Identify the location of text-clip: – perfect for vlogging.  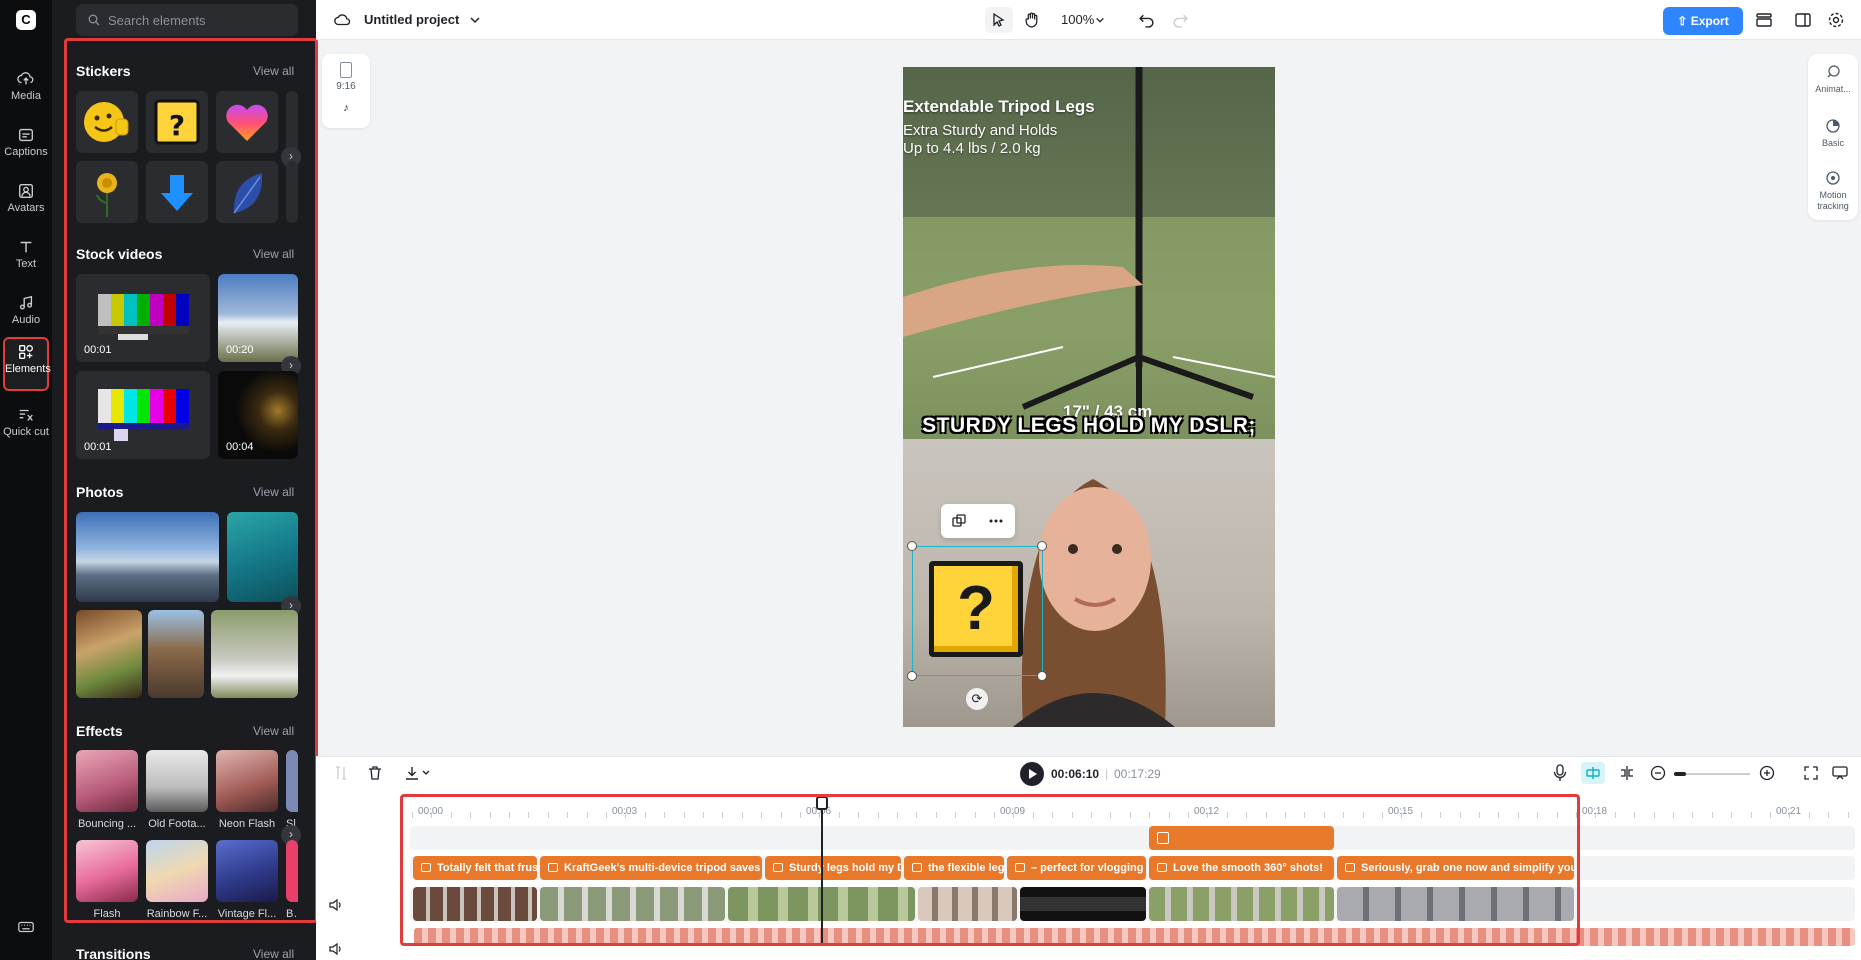
(1076, 868).